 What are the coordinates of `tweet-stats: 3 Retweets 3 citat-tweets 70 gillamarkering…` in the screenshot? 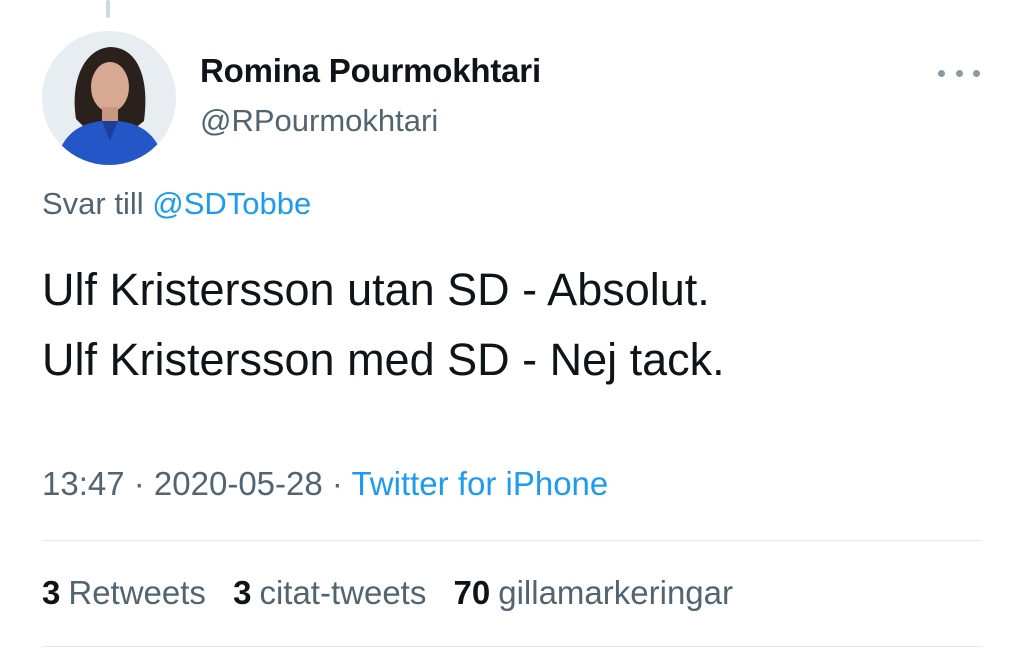 It's located at (396, 593).